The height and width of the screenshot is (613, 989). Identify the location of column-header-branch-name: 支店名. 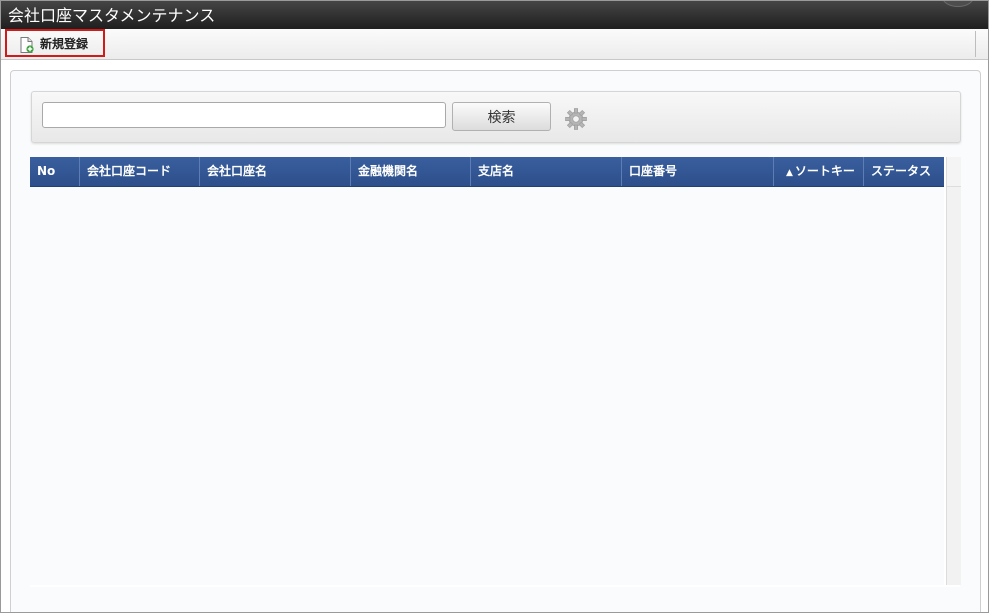
(546, 171).